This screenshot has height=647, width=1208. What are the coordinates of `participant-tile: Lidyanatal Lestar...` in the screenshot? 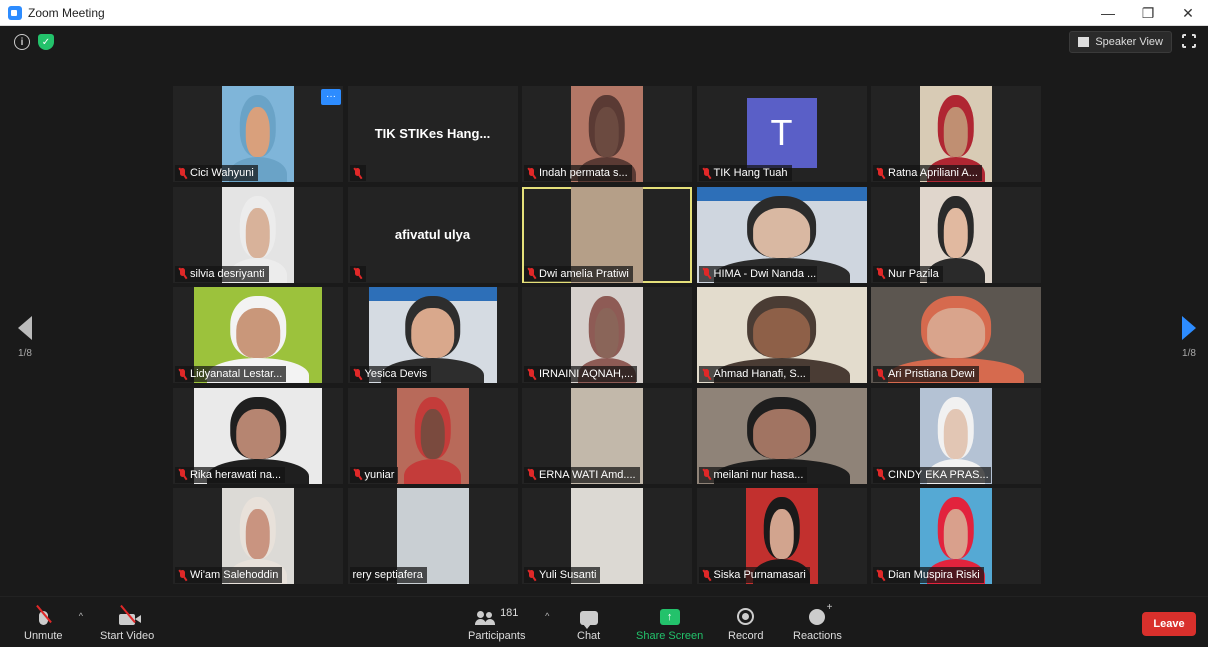 It's located at (258, 335).